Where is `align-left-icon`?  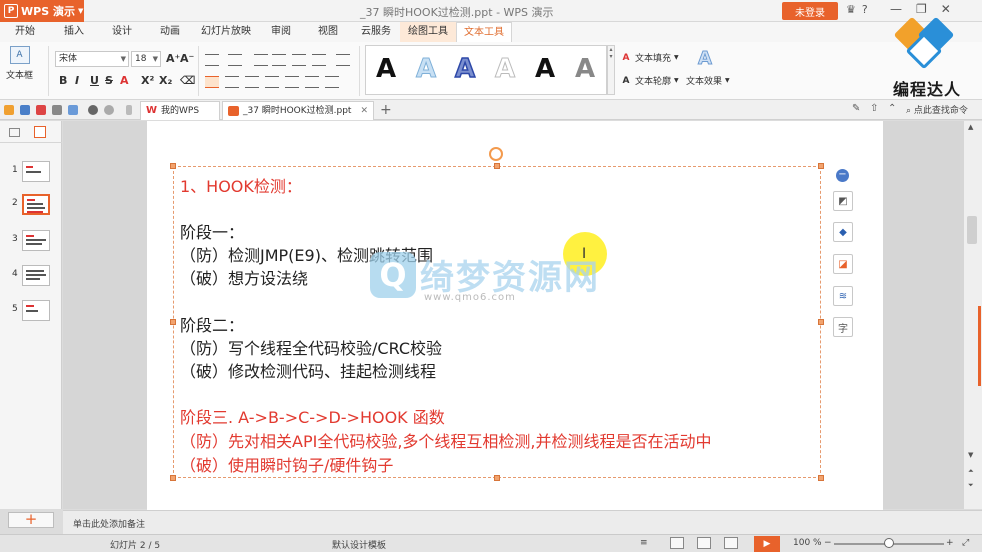 align-left-icon is located at coordinates (212, 82).